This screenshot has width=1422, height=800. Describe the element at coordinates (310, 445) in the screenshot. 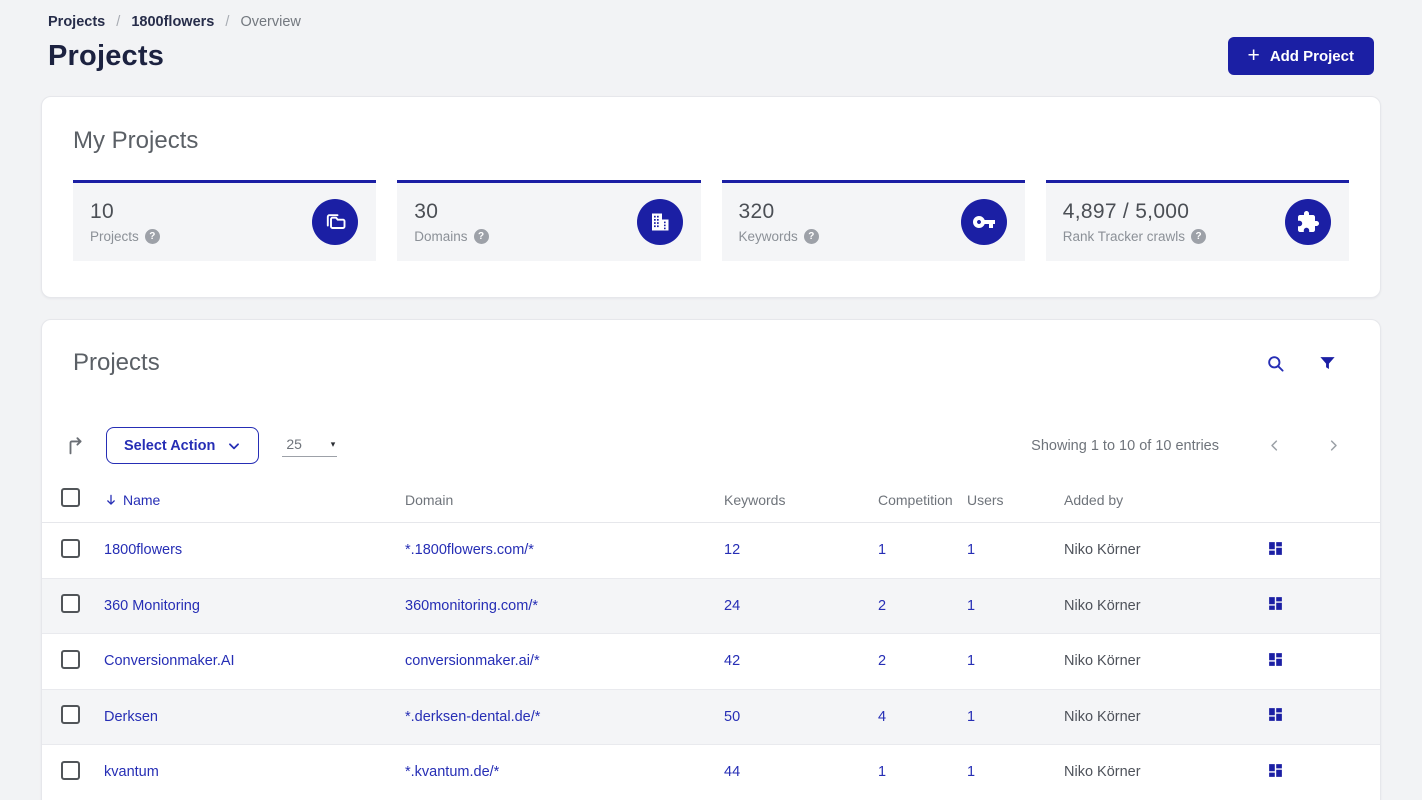

I see `page-size-select: 25 ▾` at that location.